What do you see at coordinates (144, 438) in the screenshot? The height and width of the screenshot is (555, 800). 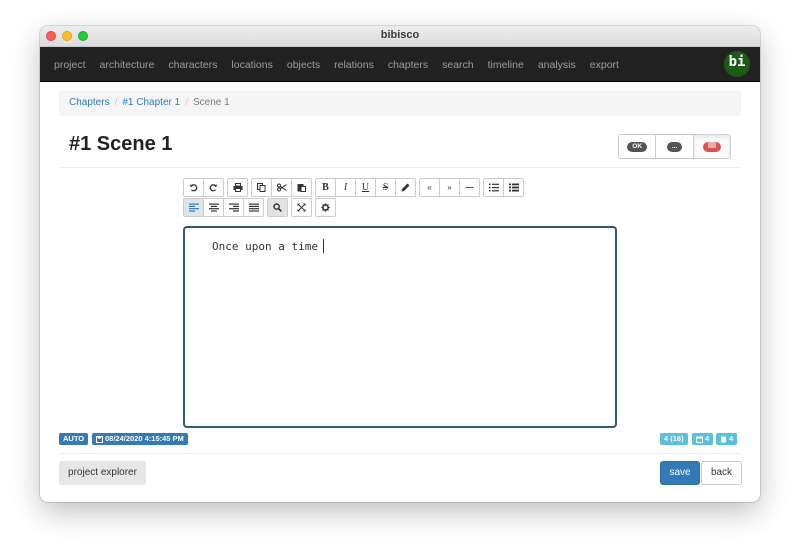 I see `last-save-time: 08/24/2020 4:15:45 PM` at bounding box center [144, 438].